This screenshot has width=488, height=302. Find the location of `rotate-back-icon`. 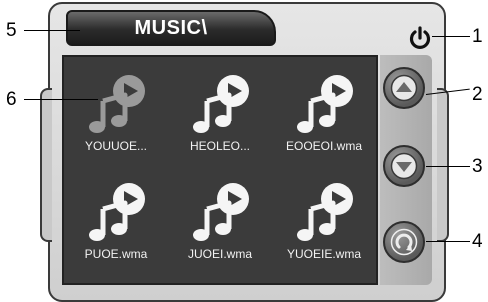

rotate-back-icon is located at coordinates (404, 242).